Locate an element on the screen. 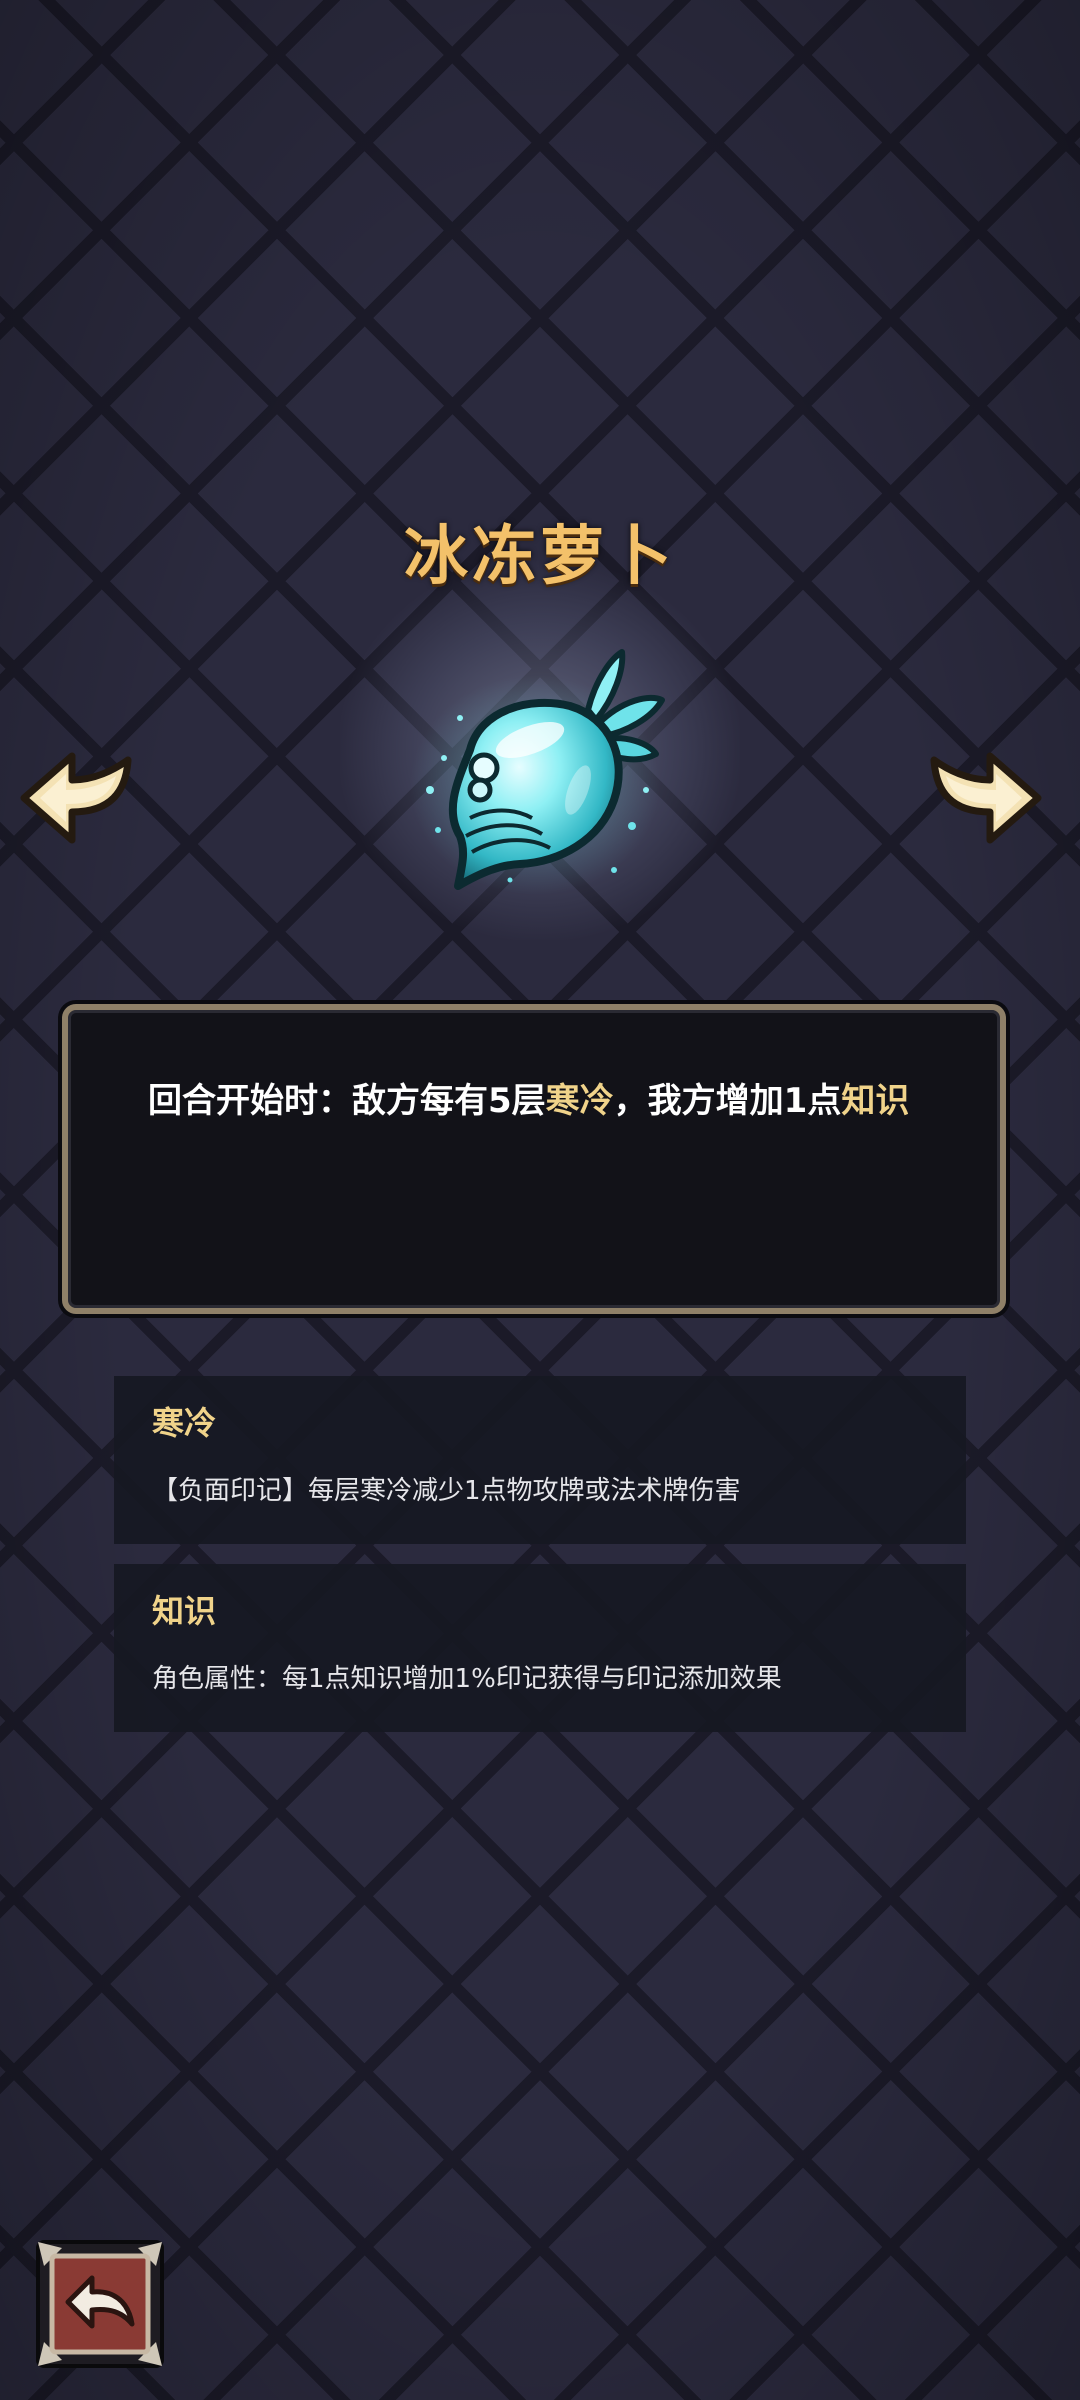 The width and height of the screenshot is (1080, 2400). next-item-button is located at coordinates (986, 798).